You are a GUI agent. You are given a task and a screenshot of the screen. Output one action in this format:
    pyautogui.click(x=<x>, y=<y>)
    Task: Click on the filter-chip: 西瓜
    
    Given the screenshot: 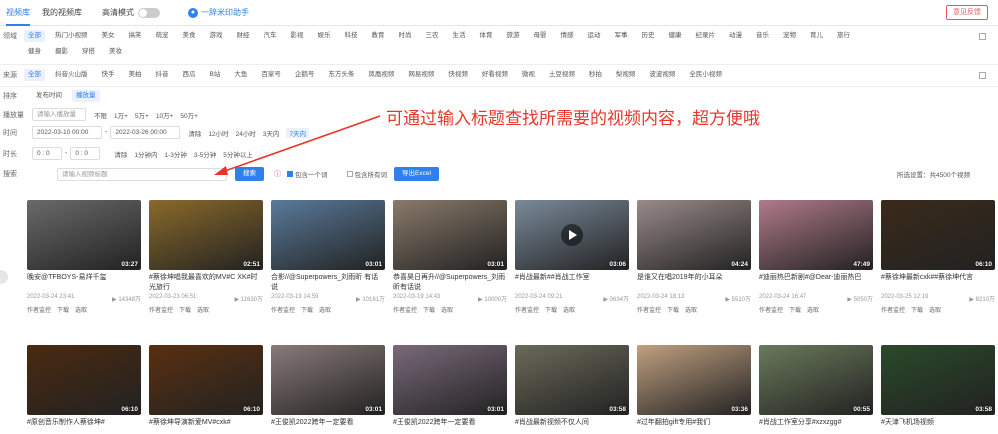 What is the action you would take?
    pyautogui.click(x=189, y=75)
    